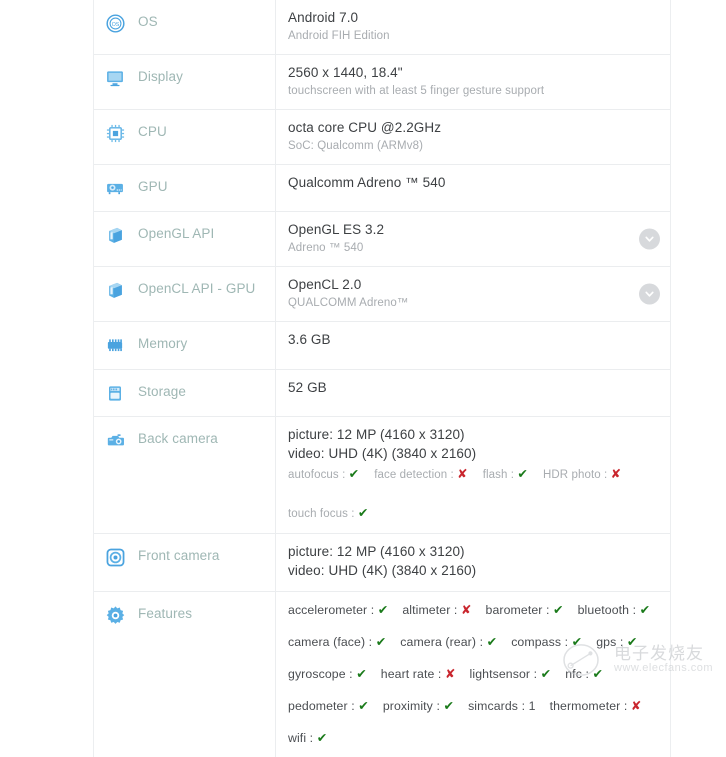 This screenshot has height=757, width=726. I want to click on storage-primary-value: 52 GB, so click(307, 387).